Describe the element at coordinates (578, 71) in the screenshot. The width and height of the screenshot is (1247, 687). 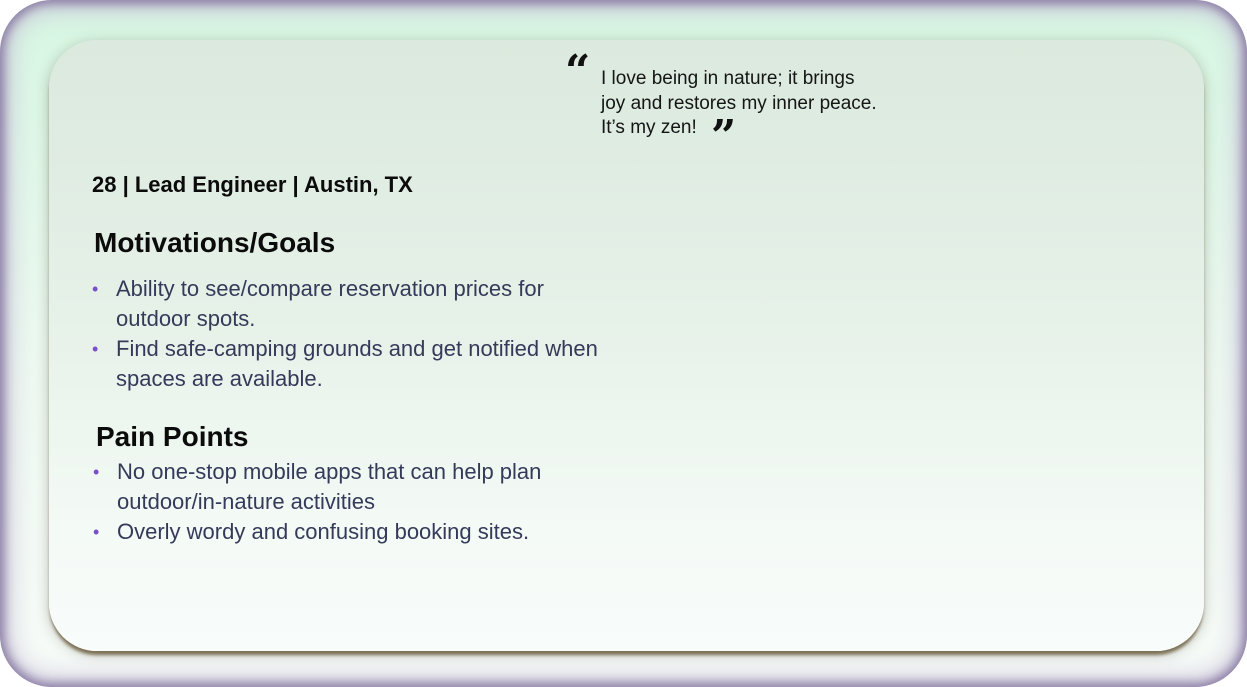
I see `open-quote-icon: “` at that location.